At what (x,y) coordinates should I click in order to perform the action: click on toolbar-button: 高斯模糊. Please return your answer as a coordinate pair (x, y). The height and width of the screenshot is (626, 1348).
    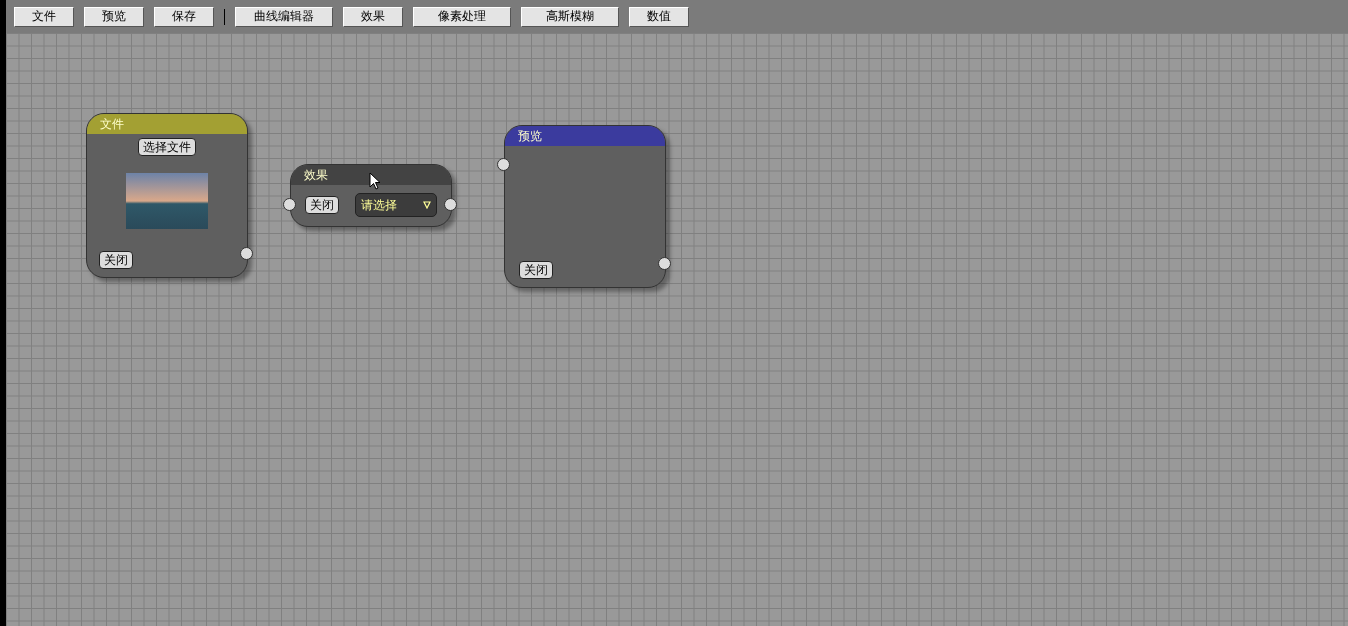
    Looking at the image, I should click on (570, 16).